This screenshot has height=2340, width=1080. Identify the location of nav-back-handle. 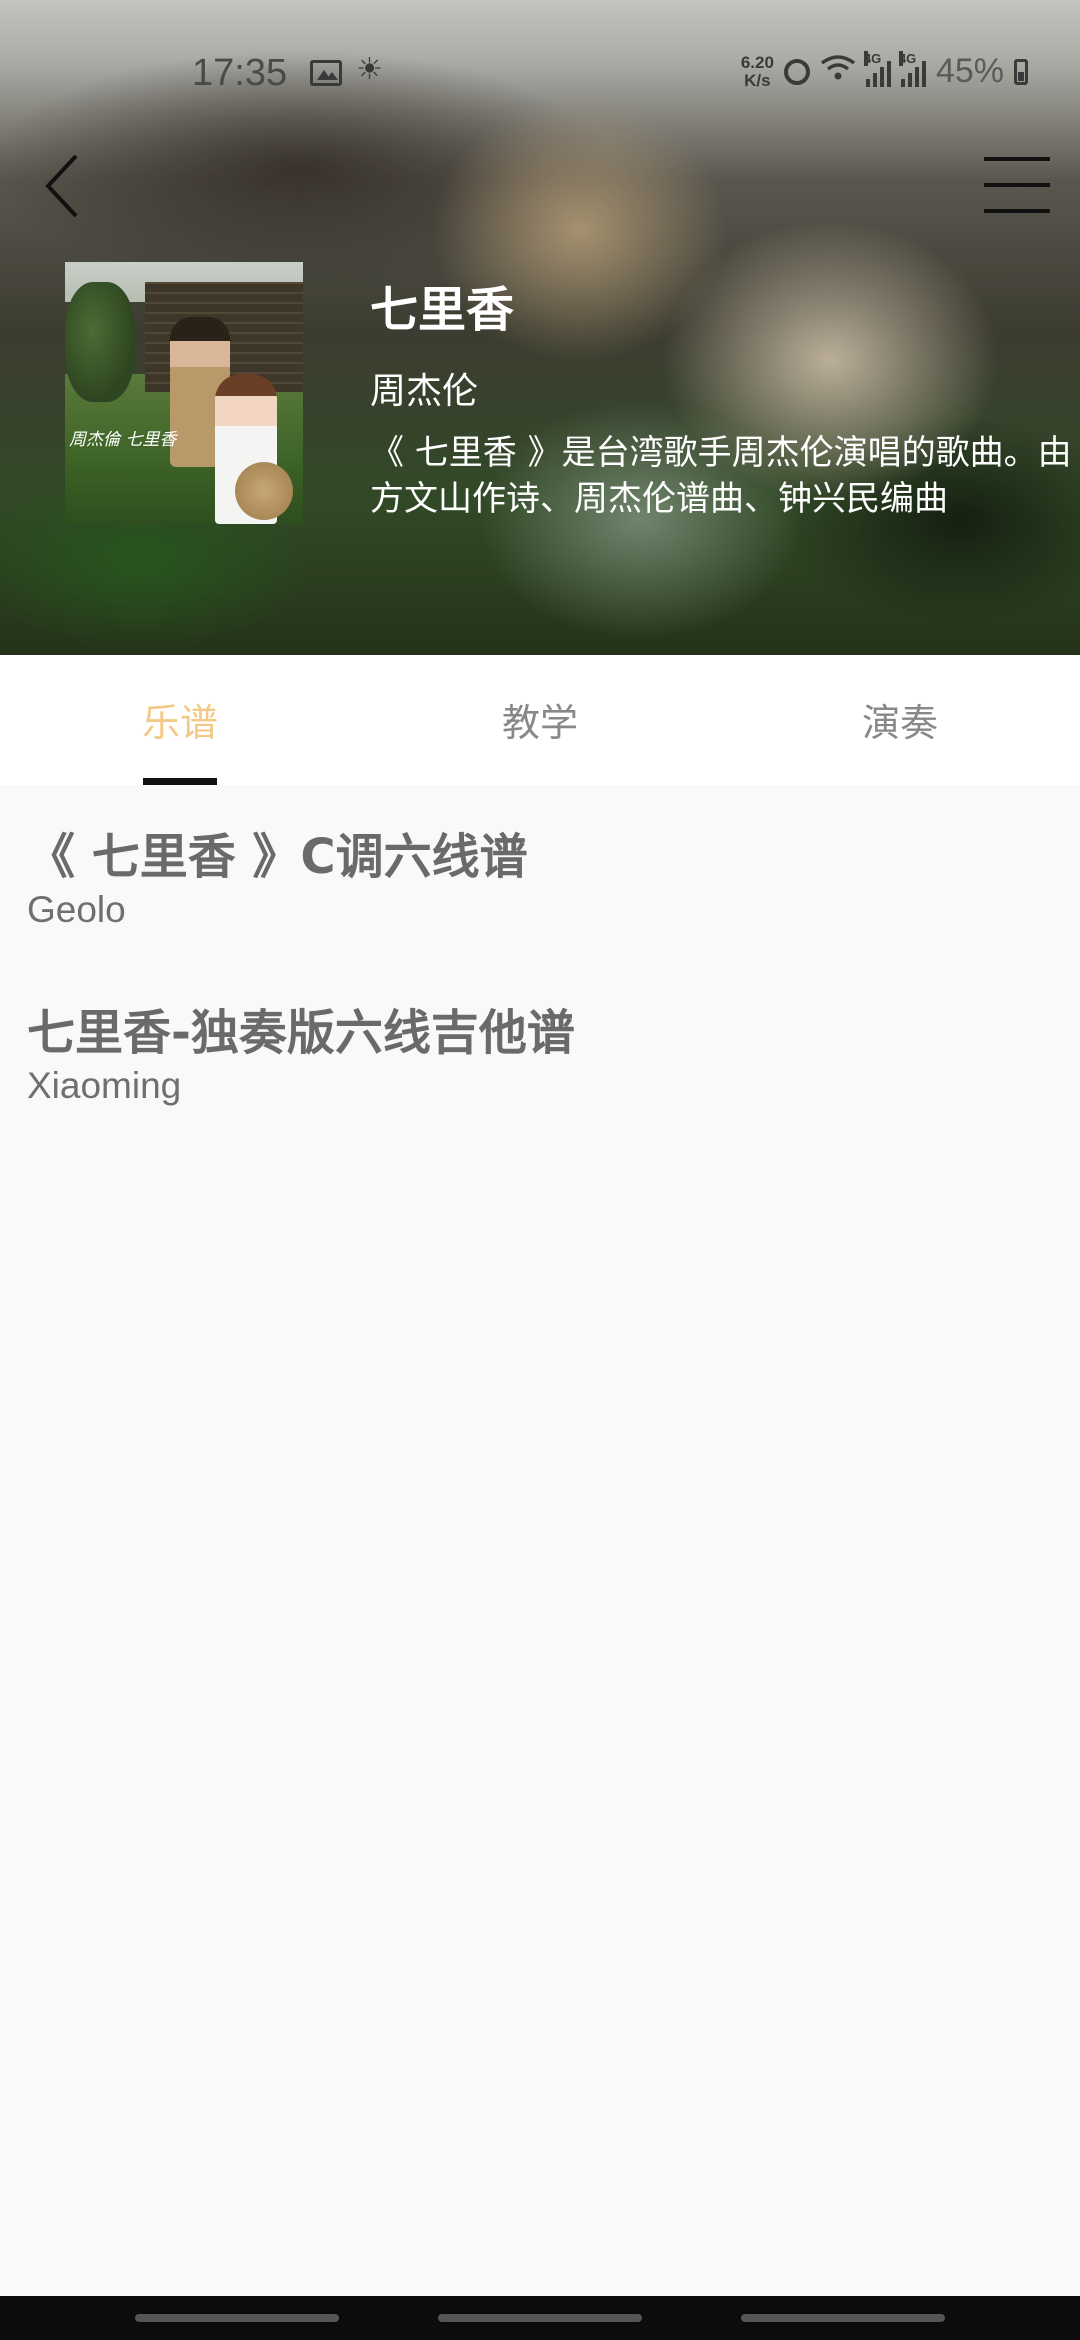
(237, 2318).